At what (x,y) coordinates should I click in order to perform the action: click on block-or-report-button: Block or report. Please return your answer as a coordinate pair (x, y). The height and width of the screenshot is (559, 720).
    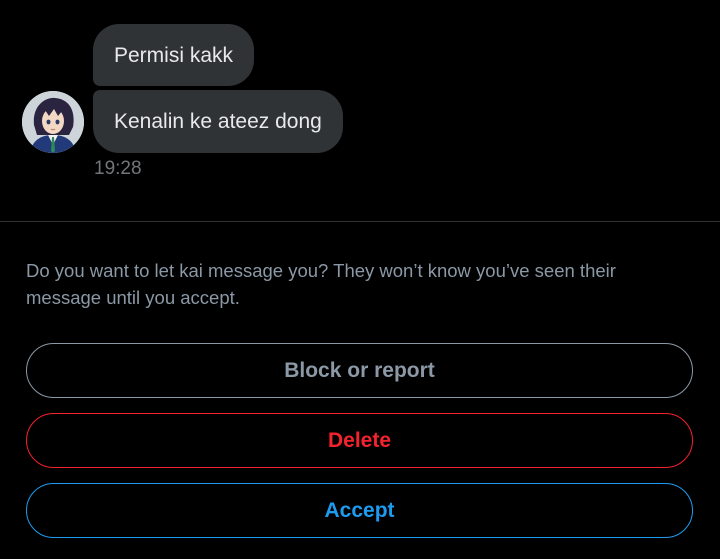
    Looking at the image, I should click on (359, 370).